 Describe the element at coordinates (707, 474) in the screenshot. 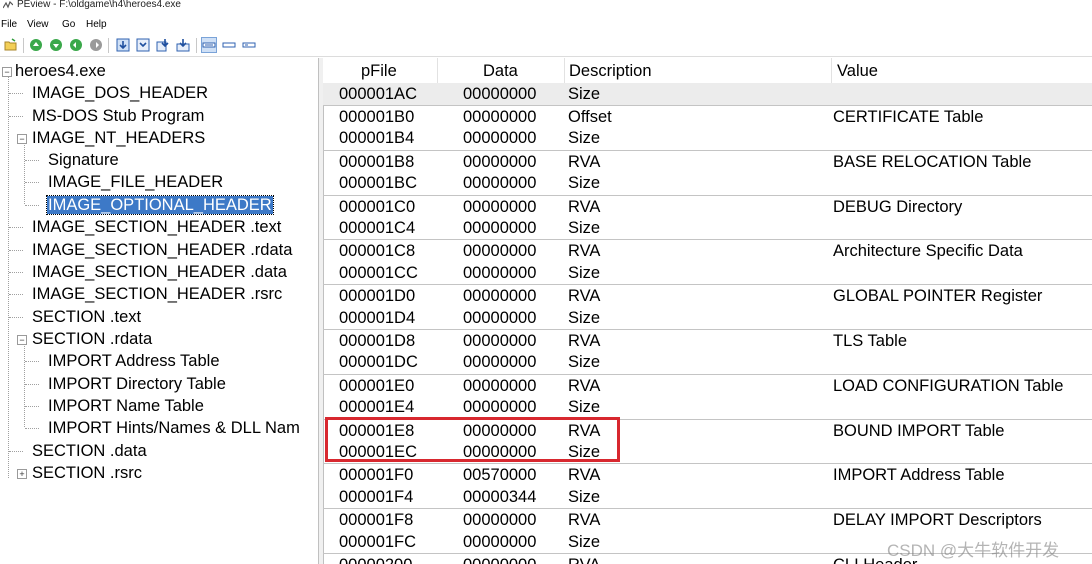

I see `table-row: 000001F0 00570000 RVA IMPORT Address Table` at that location.